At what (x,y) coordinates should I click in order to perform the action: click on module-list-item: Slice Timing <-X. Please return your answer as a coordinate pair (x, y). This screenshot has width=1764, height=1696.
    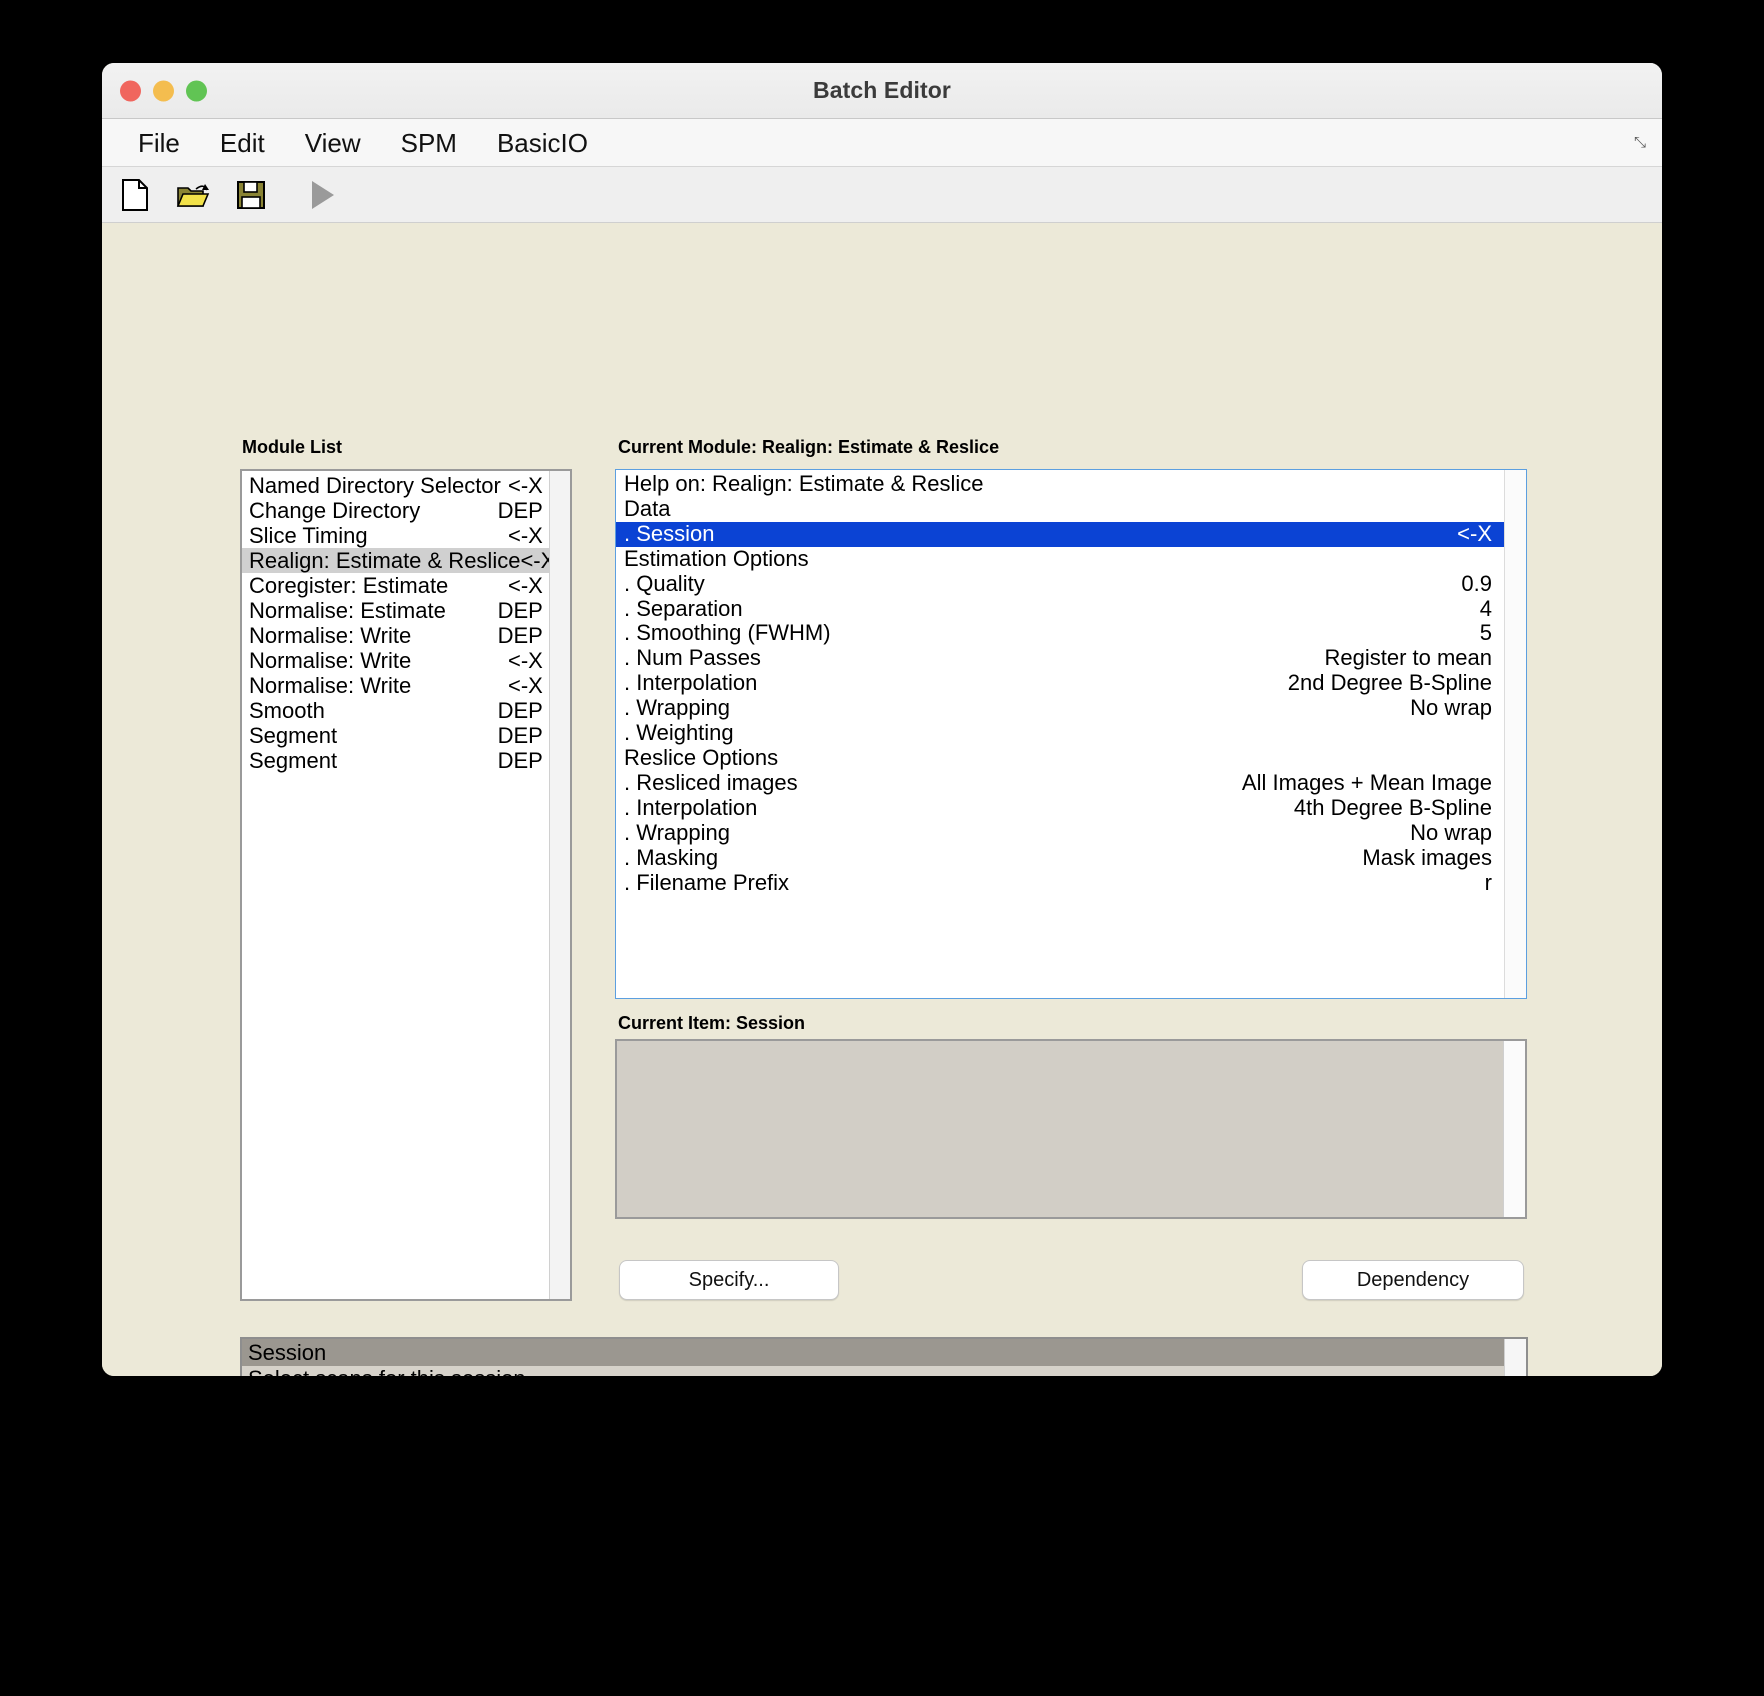
    Looking at the image, I should click on (395, 535).